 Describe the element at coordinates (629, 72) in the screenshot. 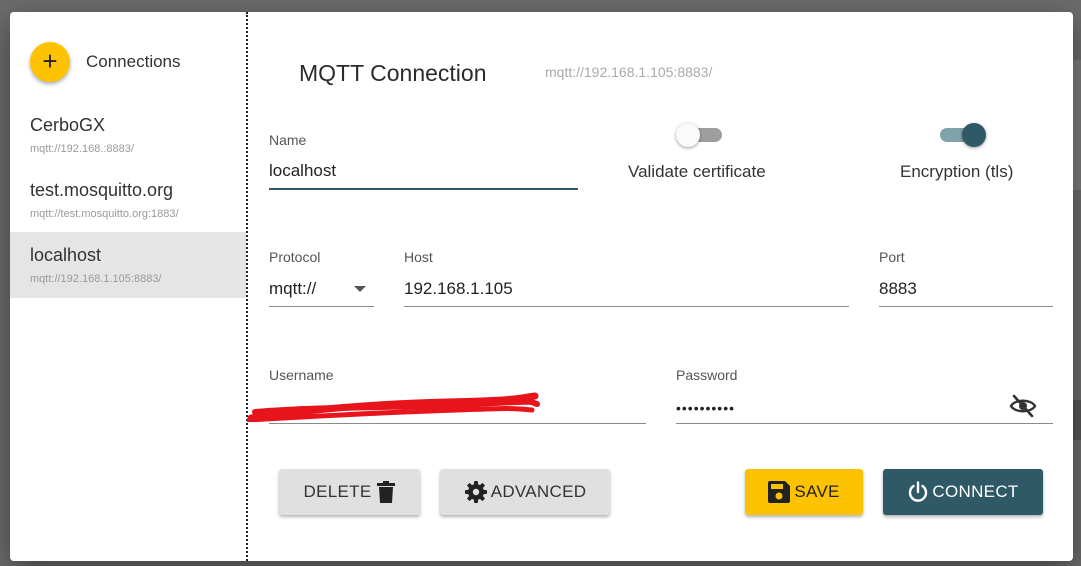

I see `connection-url-subtitle: mqtt://192.168.1.105:8883/` at that location.